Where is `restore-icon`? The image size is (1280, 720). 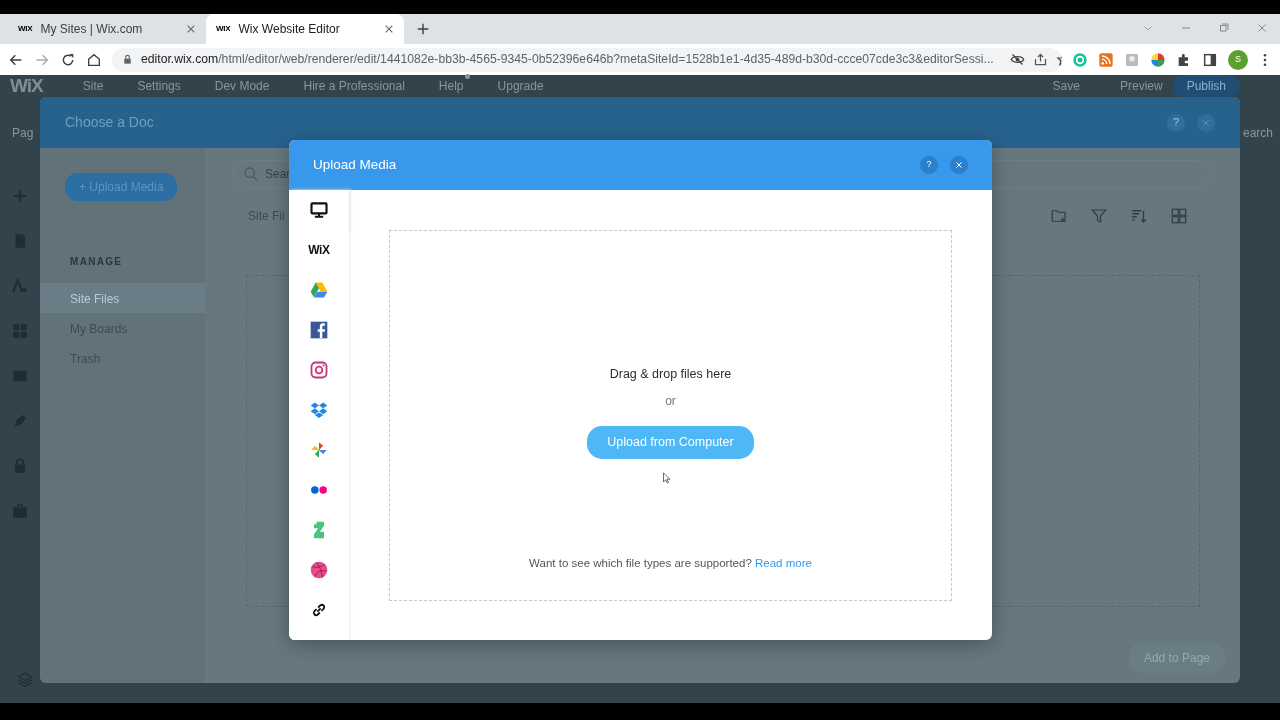 restore-icon is located at coordinates (1224, 28).